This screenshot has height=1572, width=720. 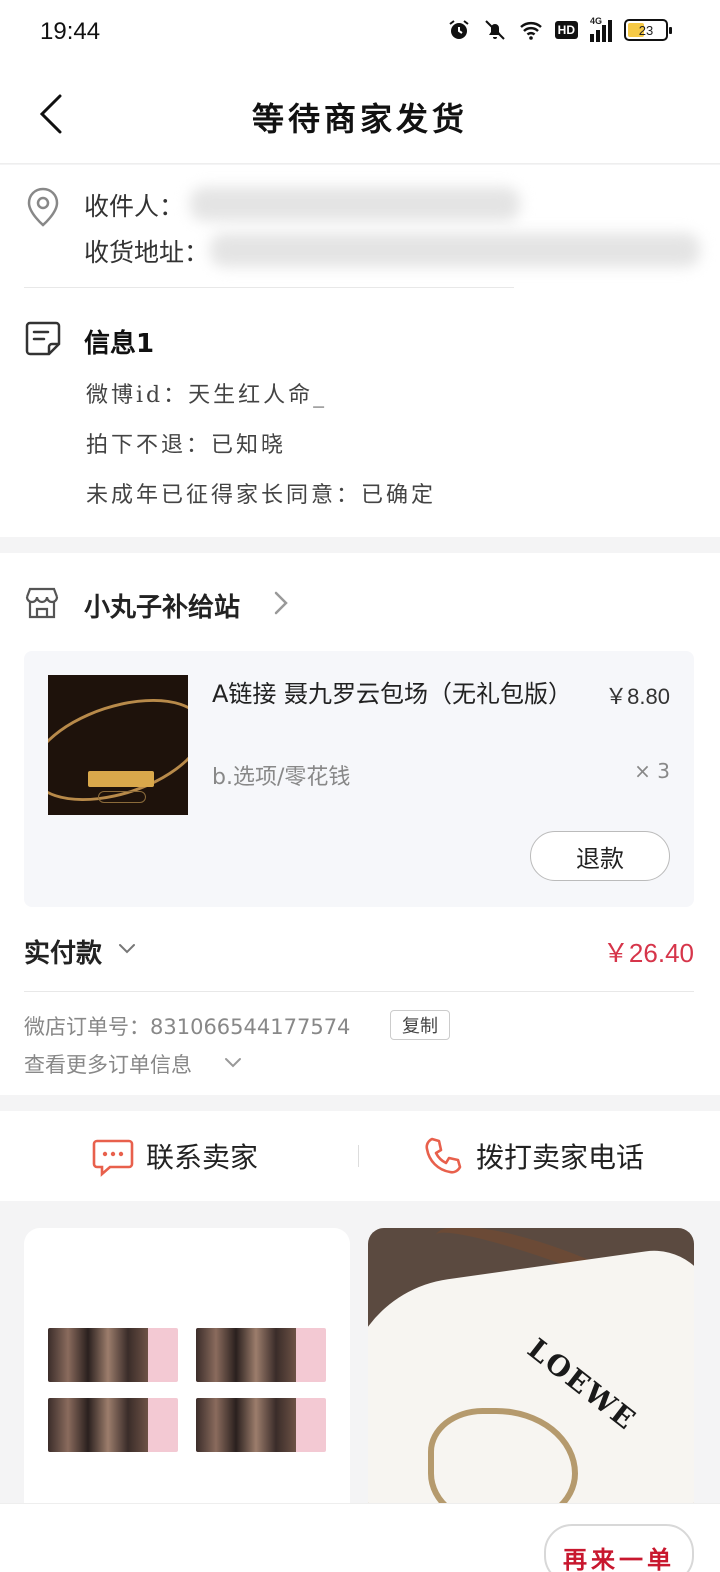 What do you see at coordinates (63, 951) in the screenshot?
I see `paid-amount-label: 实付款` at bounding box center [63, 951].